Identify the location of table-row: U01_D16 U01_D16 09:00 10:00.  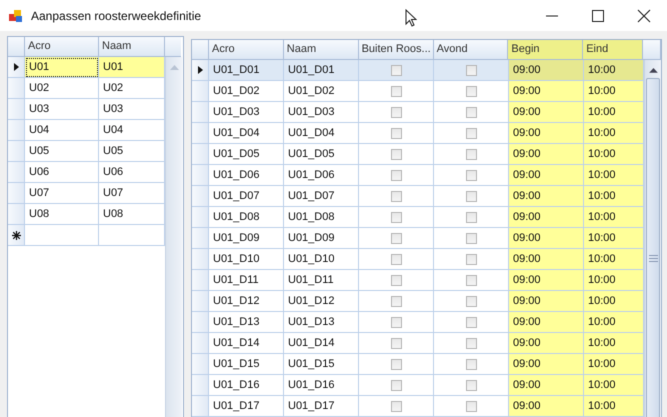
(418, 385).